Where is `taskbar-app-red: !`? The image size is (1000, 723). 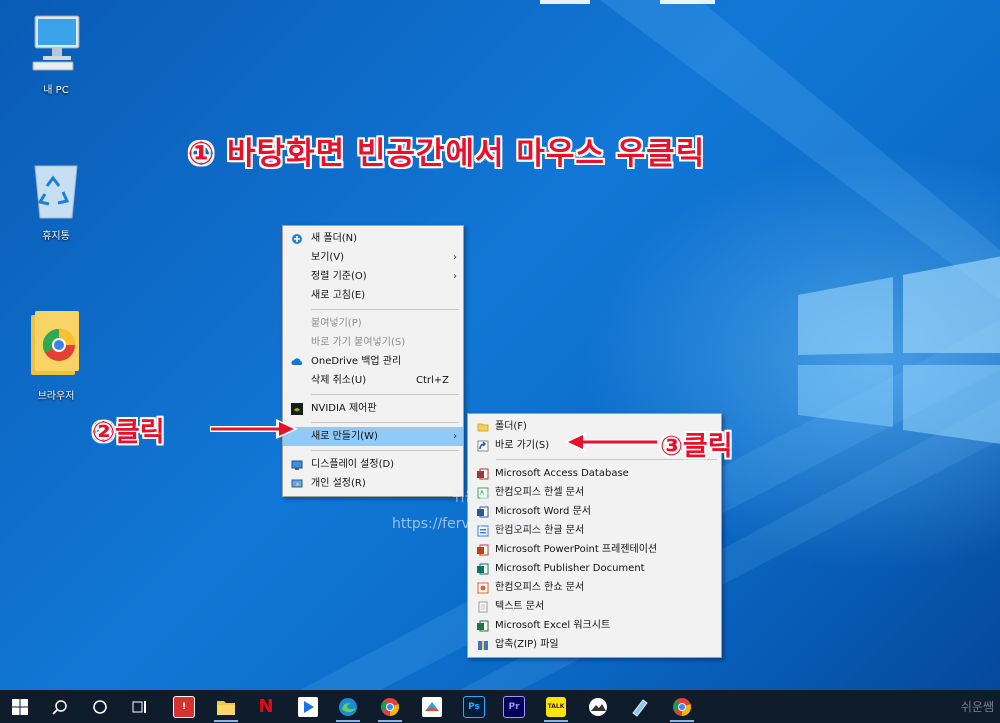 taskbar-app-red: ! is located at coordinates (184, 706).